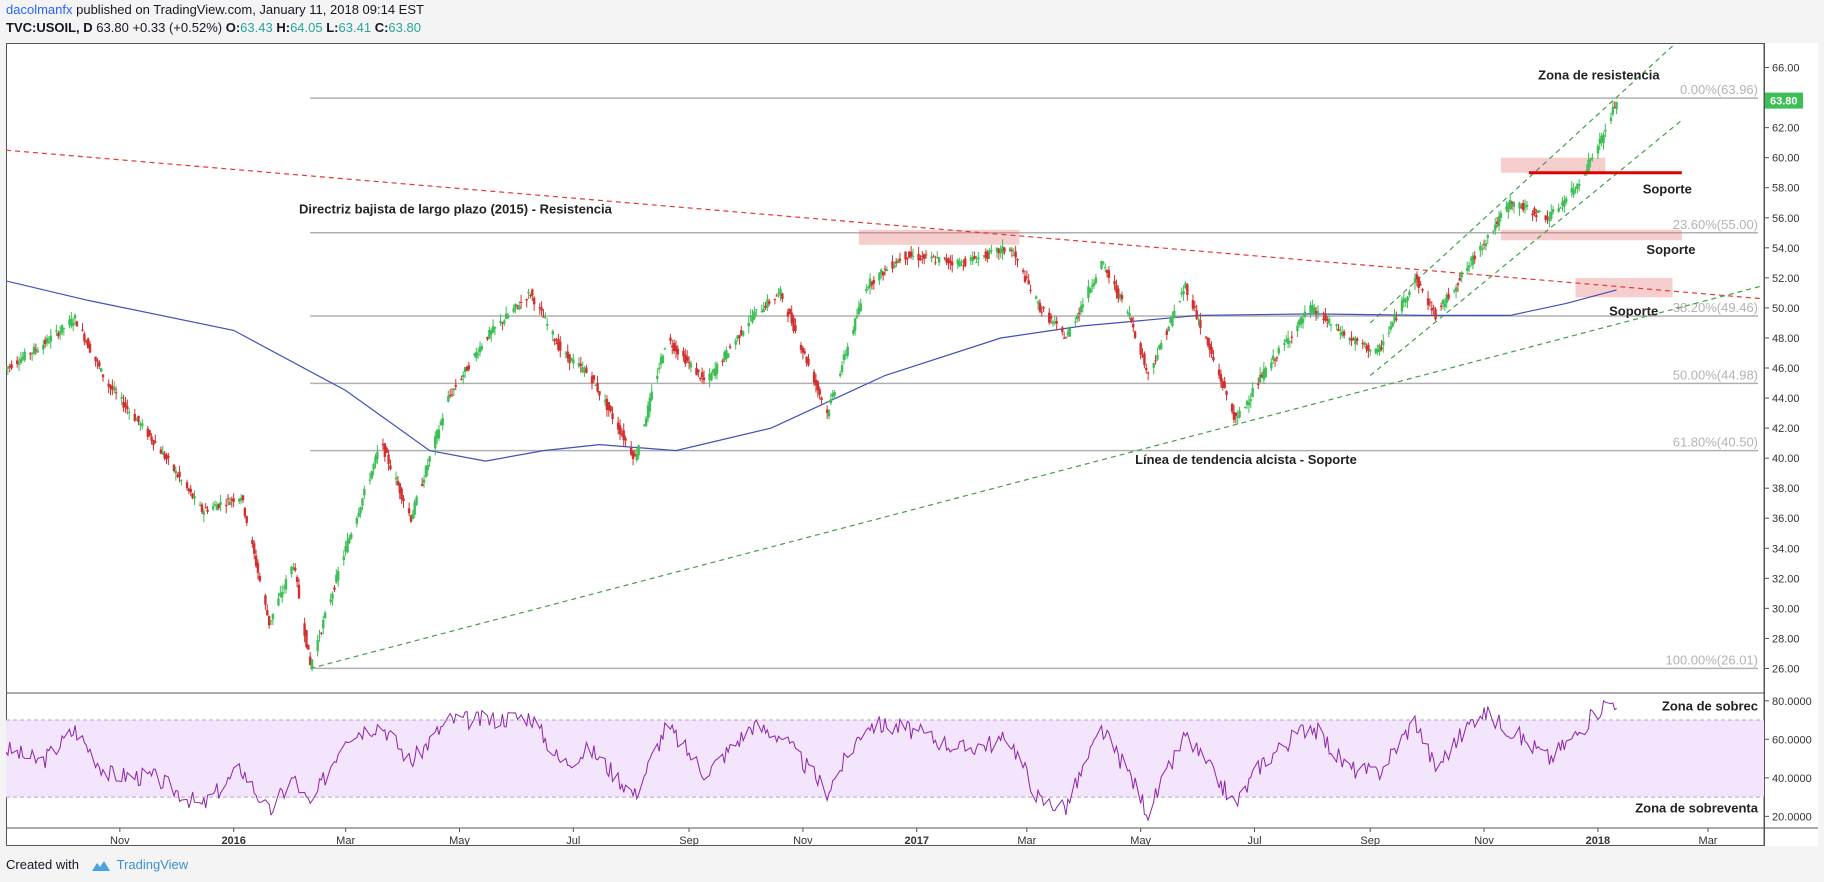 Image resolution: width=1824 pixels, height=882 pixels. I want to click on chart-annotation: Soporte, so click(1667, 189).